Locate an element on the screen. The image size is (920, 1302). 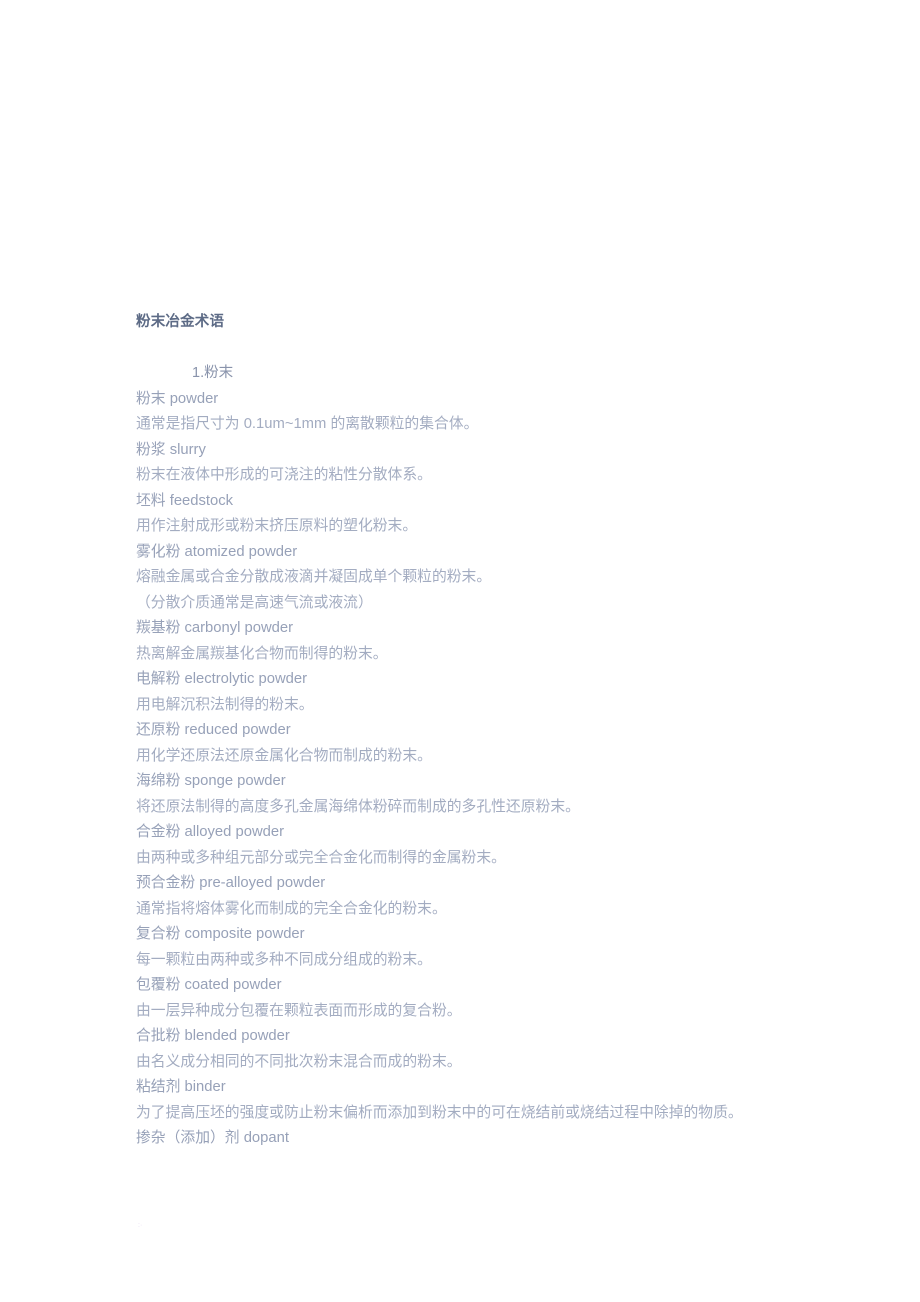
definition-powder: 通常是指尺寸为 0.1um~1mm 的离散颗粒的集合体。 is located at coordinates (307, 424).